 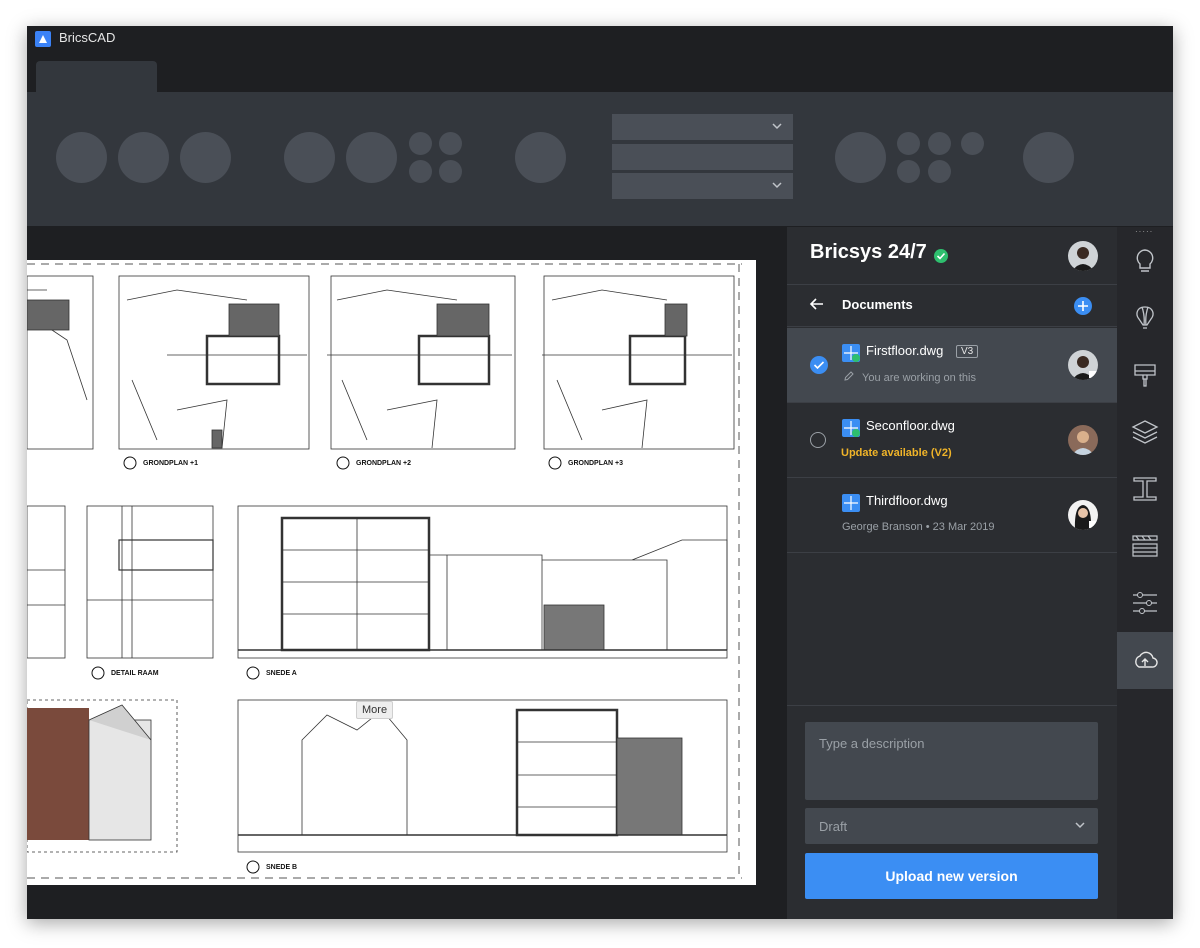 I want to click on file-name: Firstfloor.dwg, so click(x=905, y=350).